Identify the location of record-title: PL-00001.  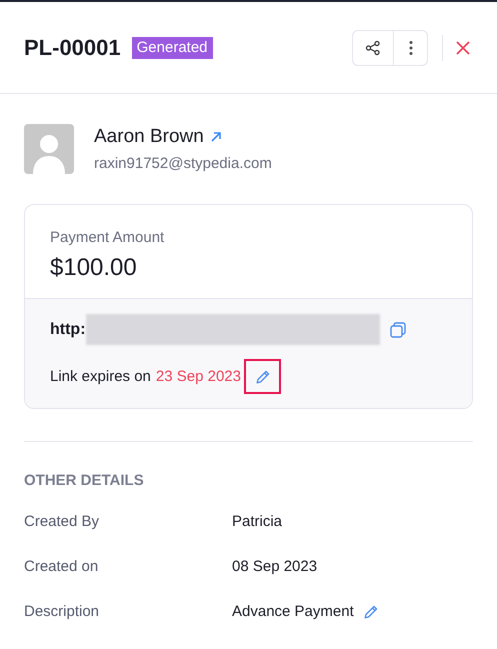
(72, 47).